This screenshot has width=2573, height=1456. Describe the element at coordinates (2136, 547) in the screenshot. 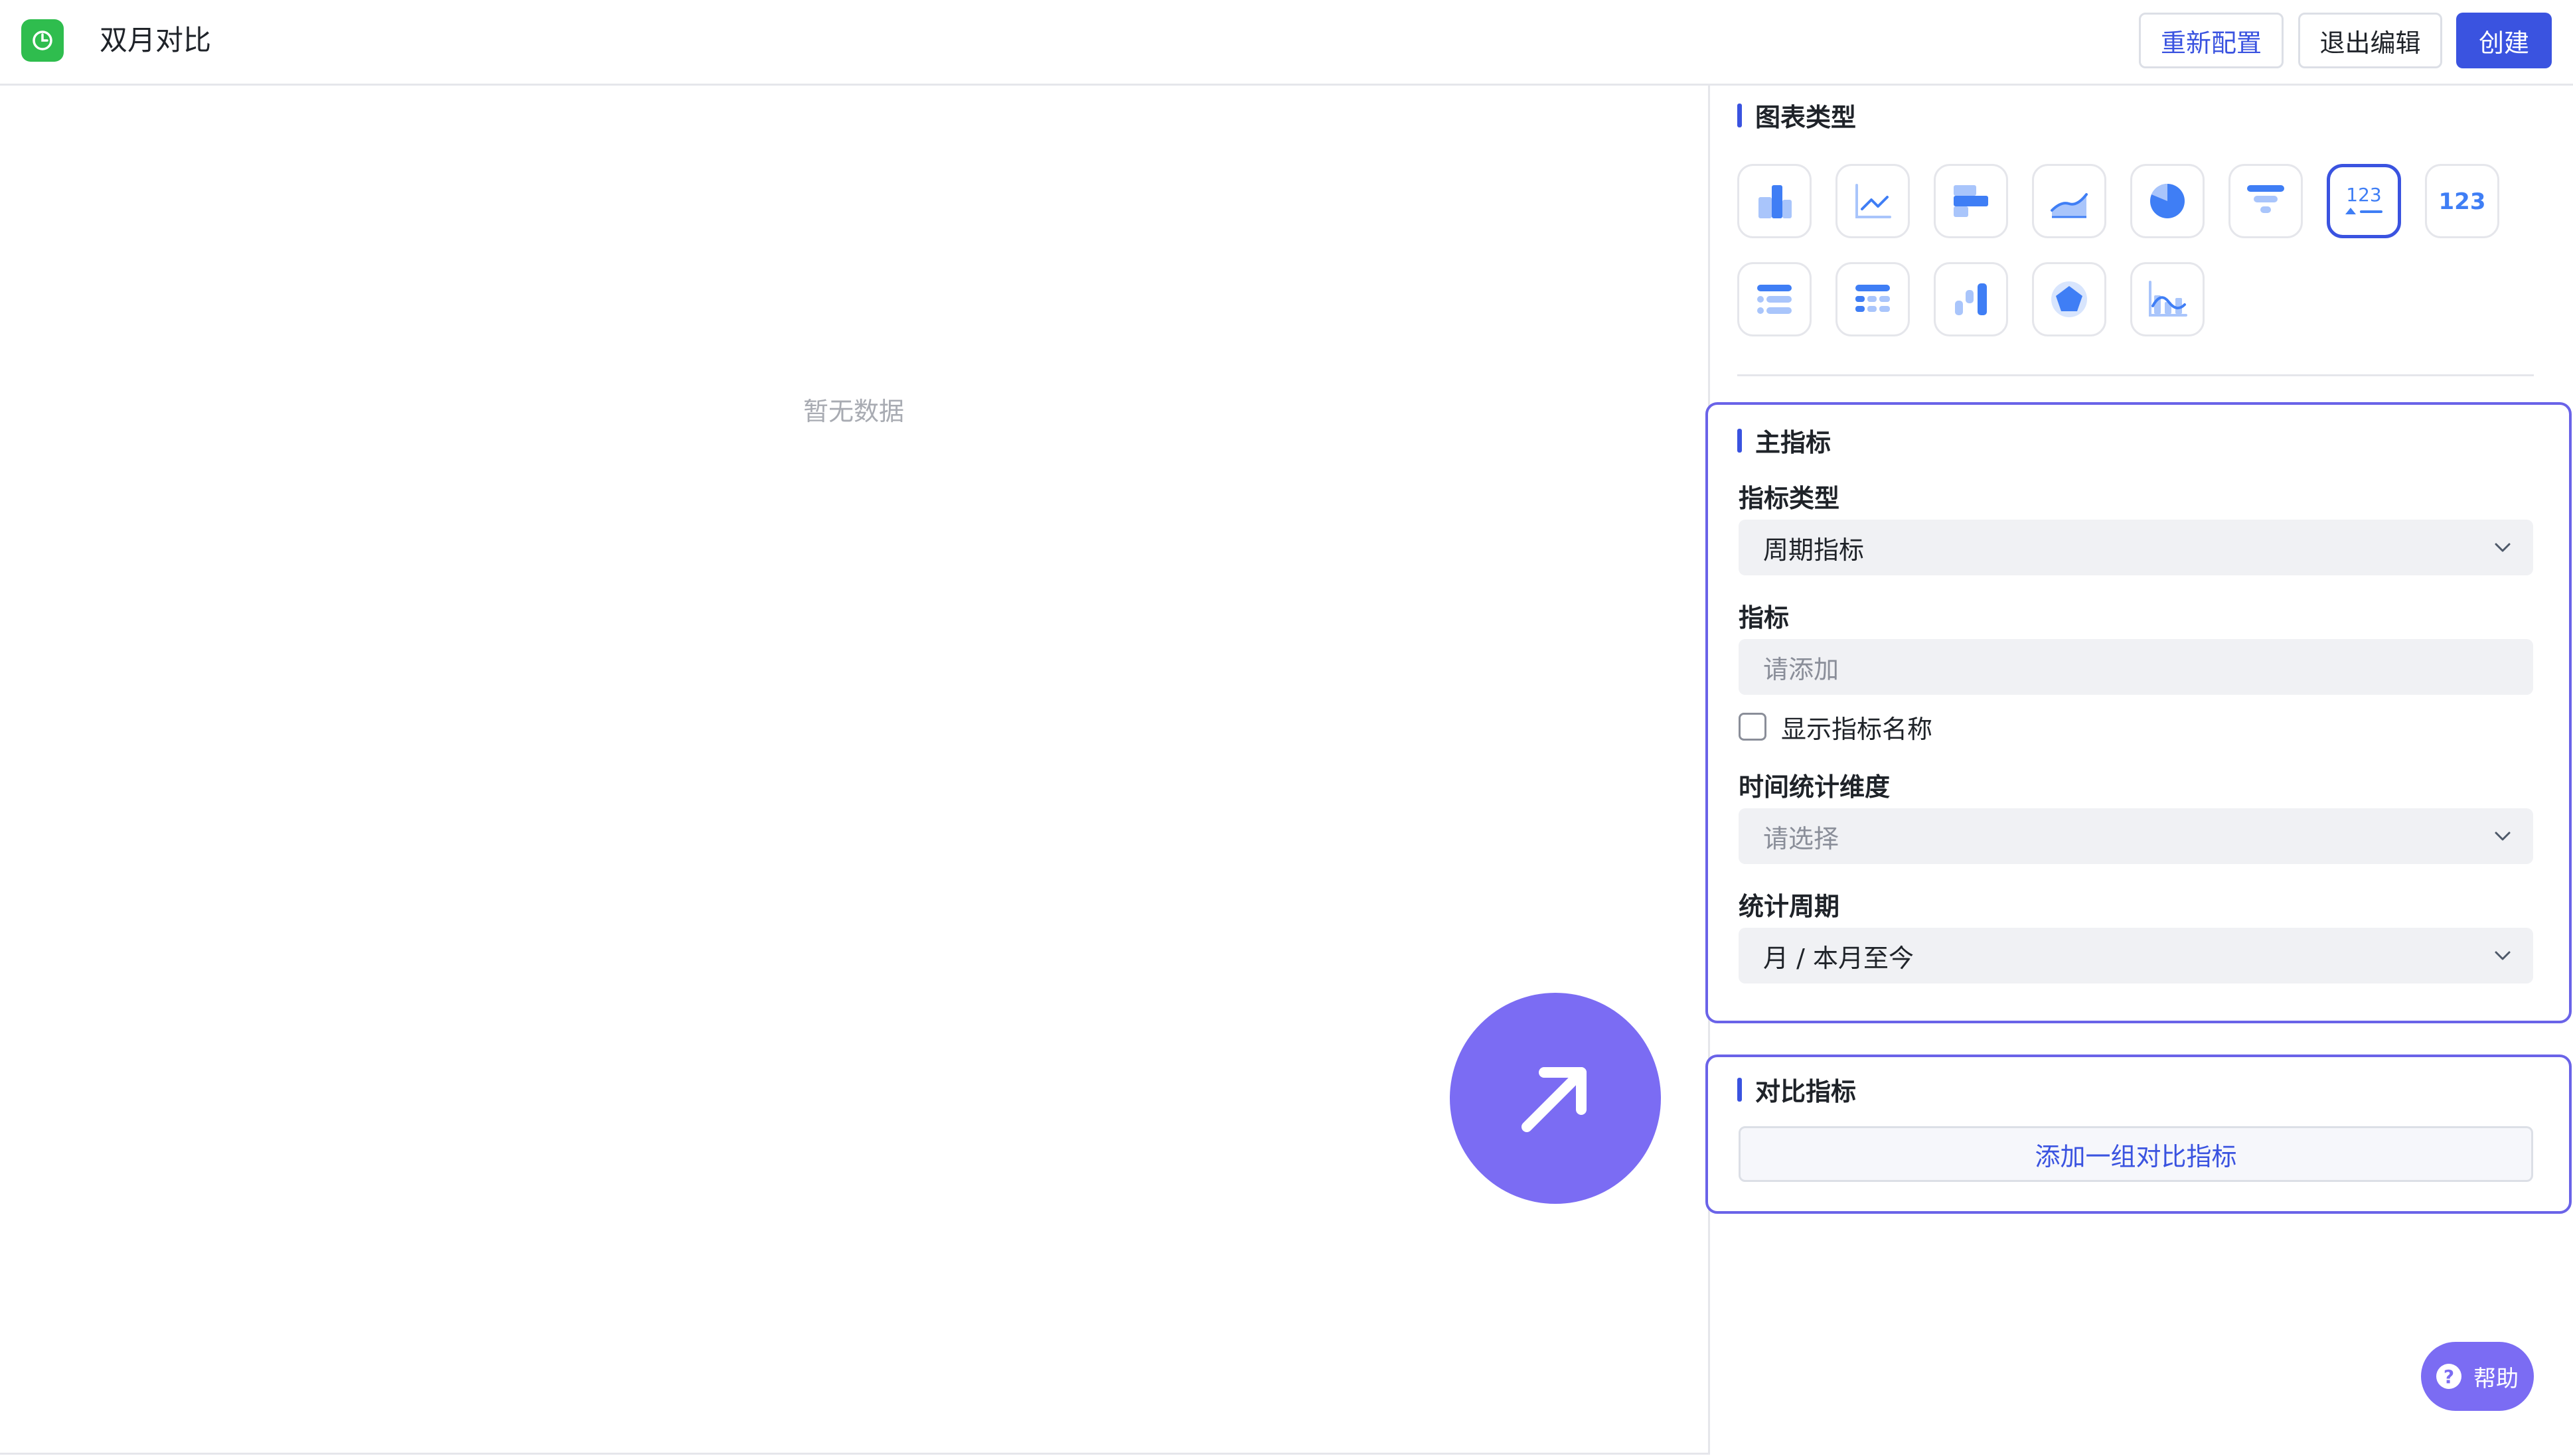

I see `metric-type-select: 周期指标` at that location.